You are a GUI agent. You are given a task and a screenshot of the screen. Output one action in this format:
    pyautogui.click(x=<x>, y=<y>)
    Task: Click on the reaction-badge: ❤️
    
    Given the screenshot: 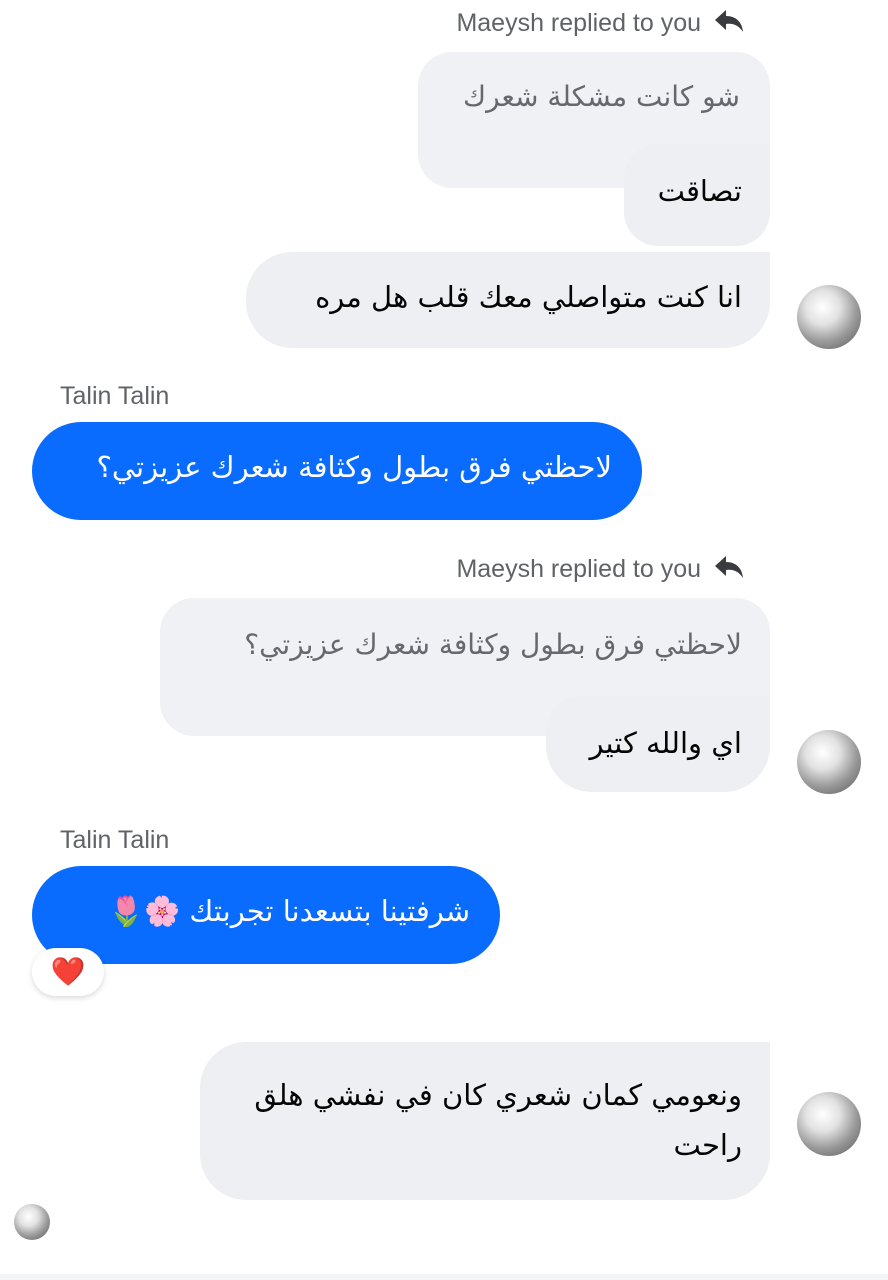 What is the action you would take?
    pyautogui.click(x=68, y=972)
    